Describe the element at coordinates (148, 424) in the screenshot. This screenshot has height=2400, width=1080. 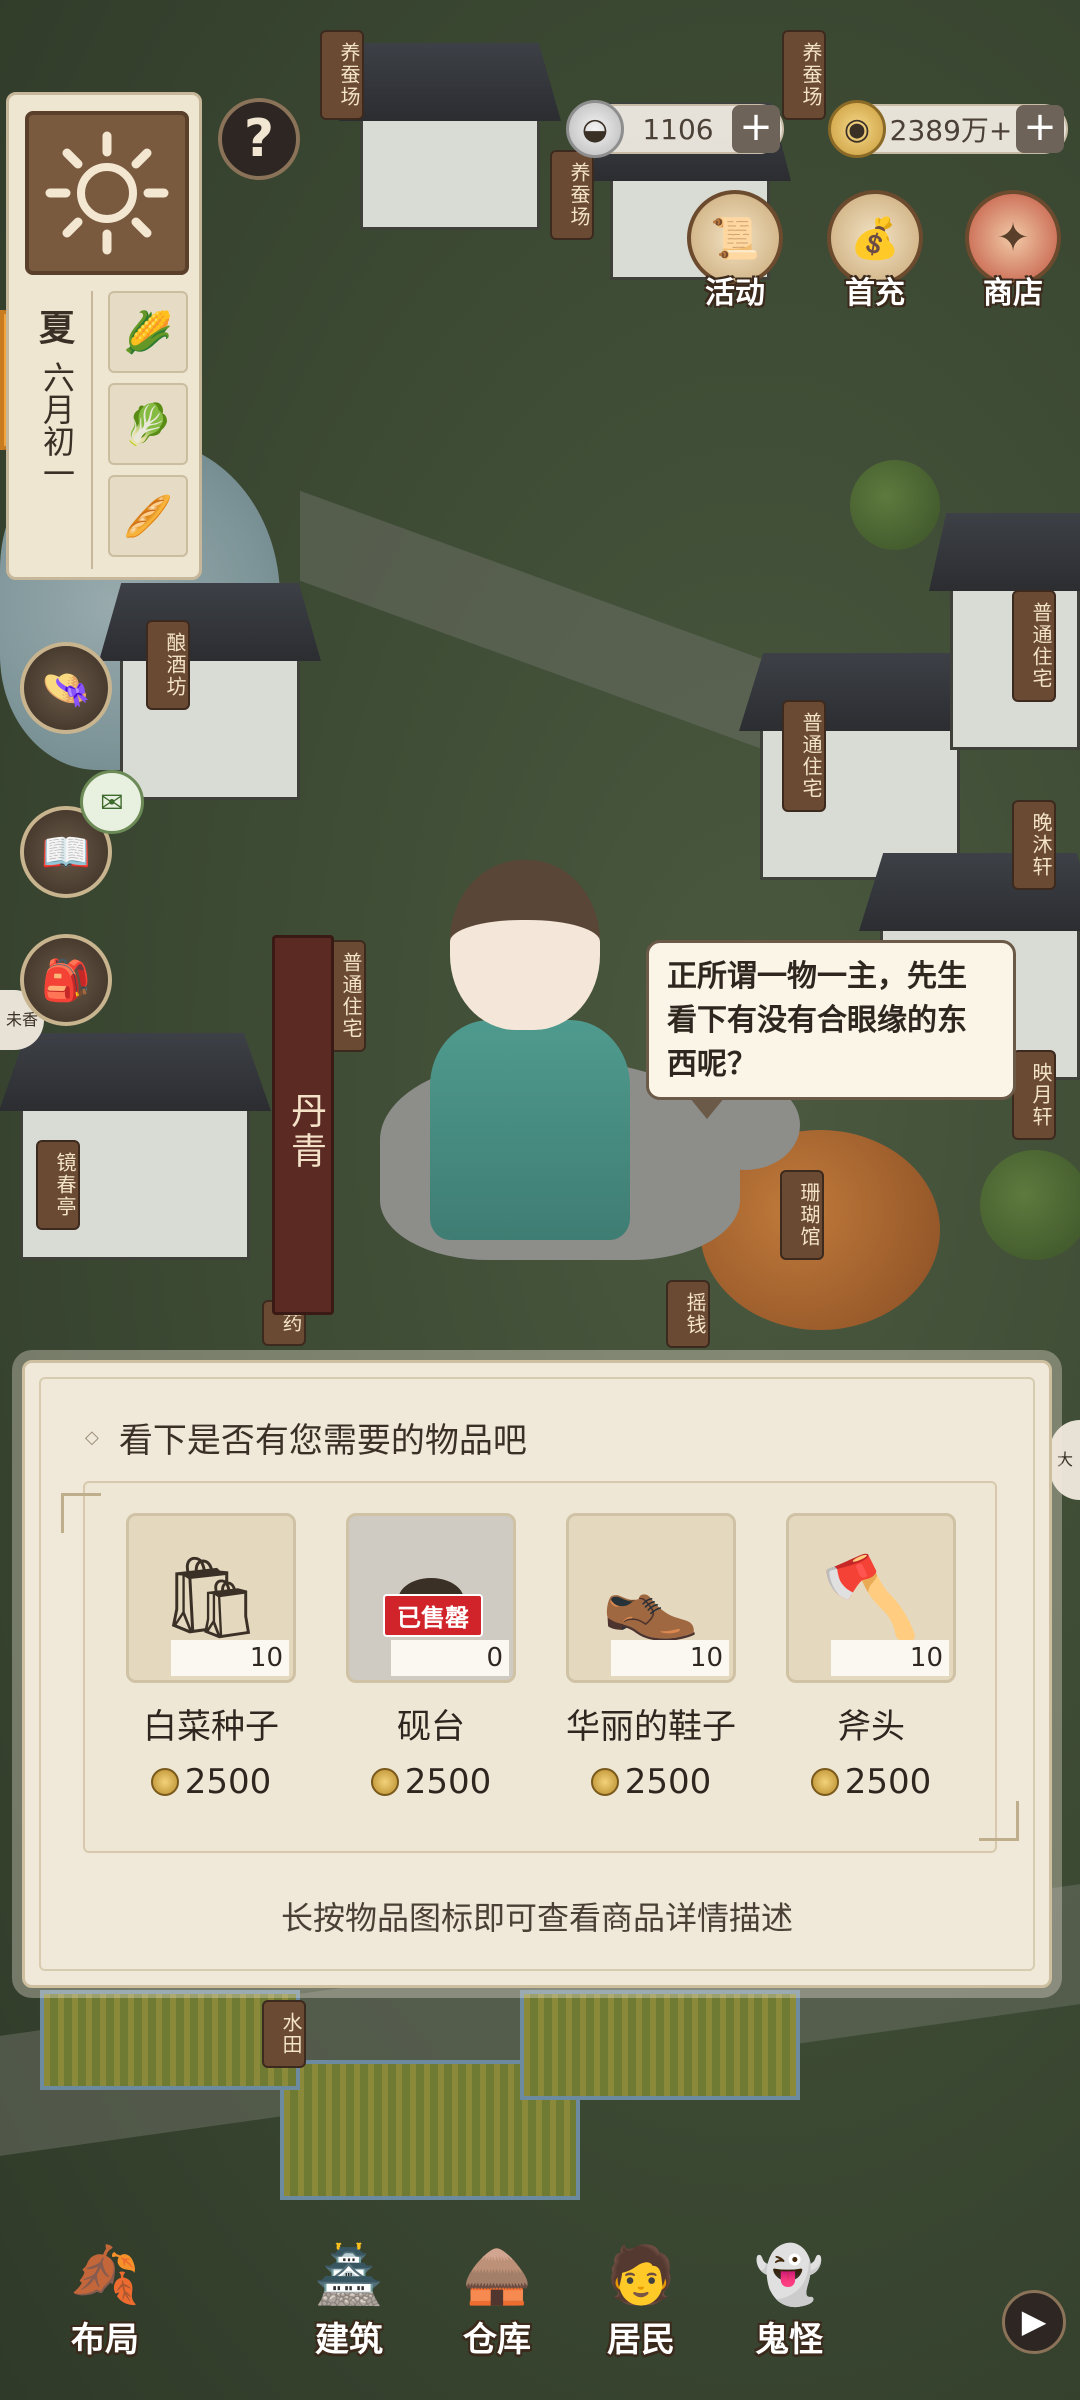
I see `scallion-icon: 🥬` at that location.